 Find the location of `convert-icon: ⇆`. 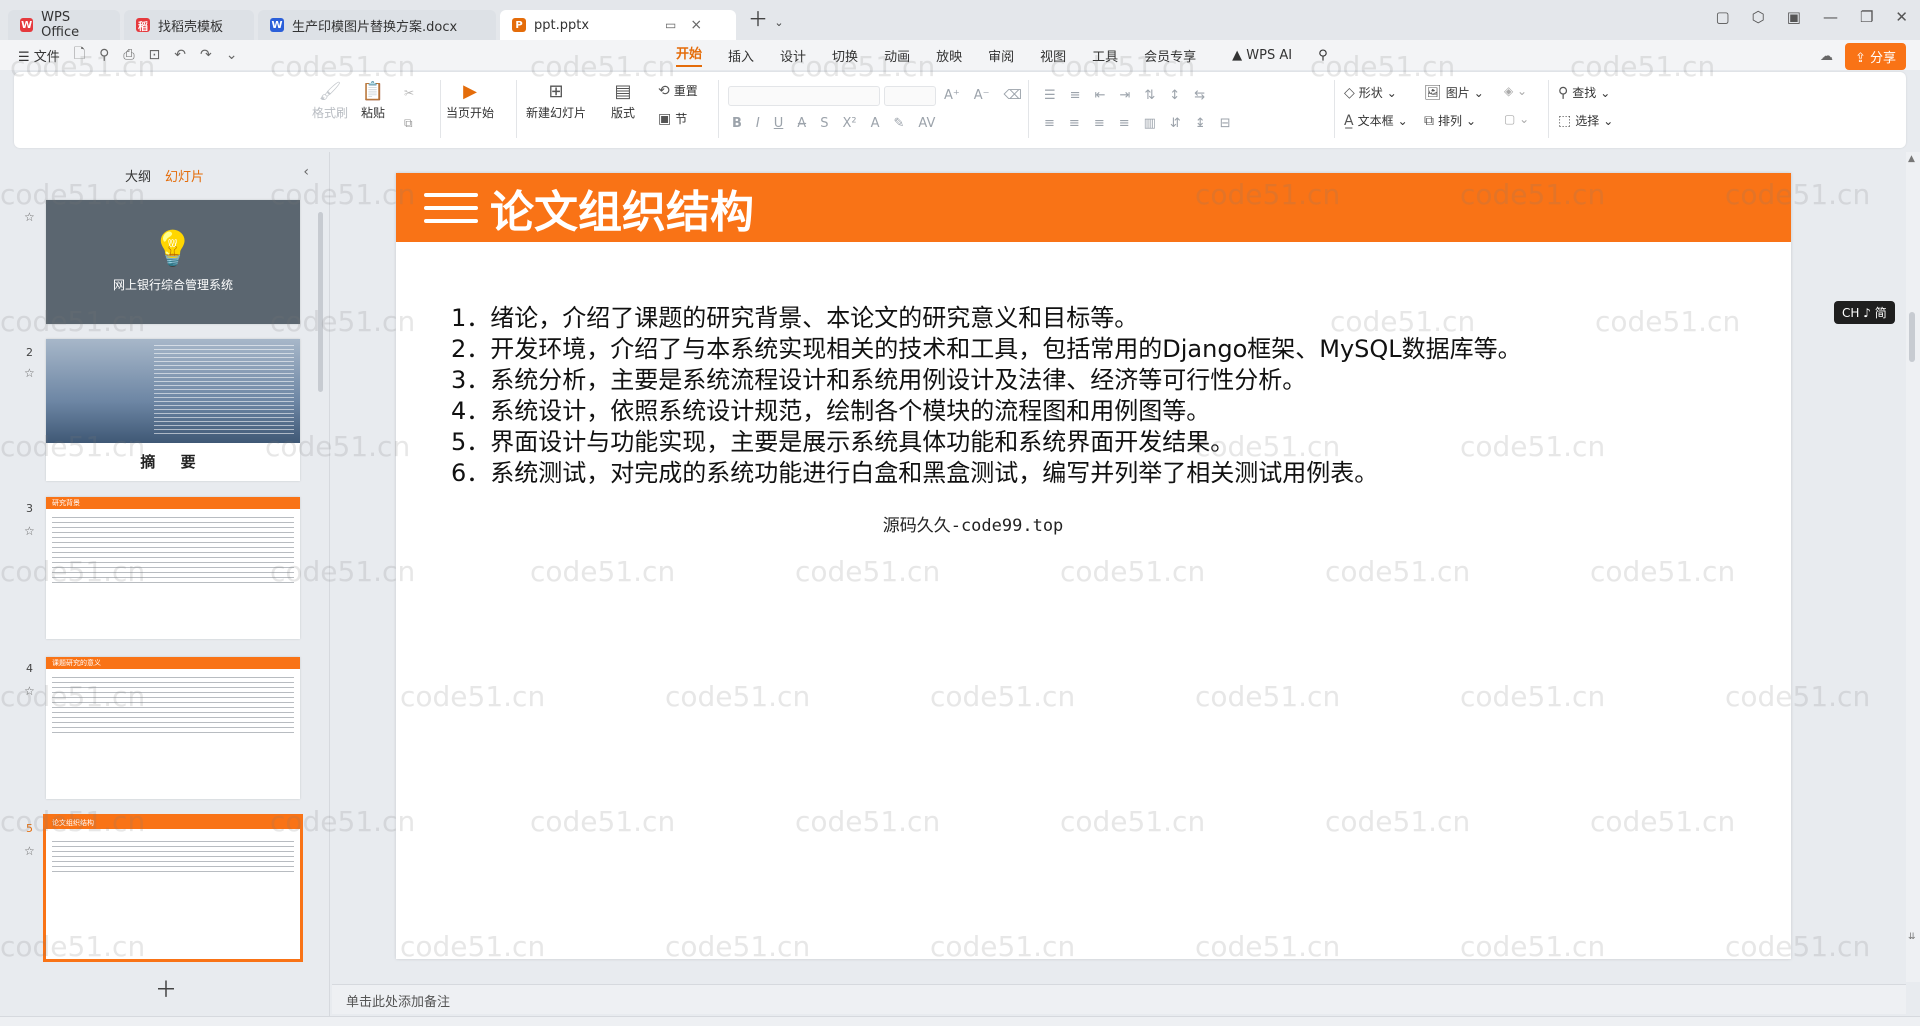

convert-icon: ⇆ is located at coordinates (1199, 95).